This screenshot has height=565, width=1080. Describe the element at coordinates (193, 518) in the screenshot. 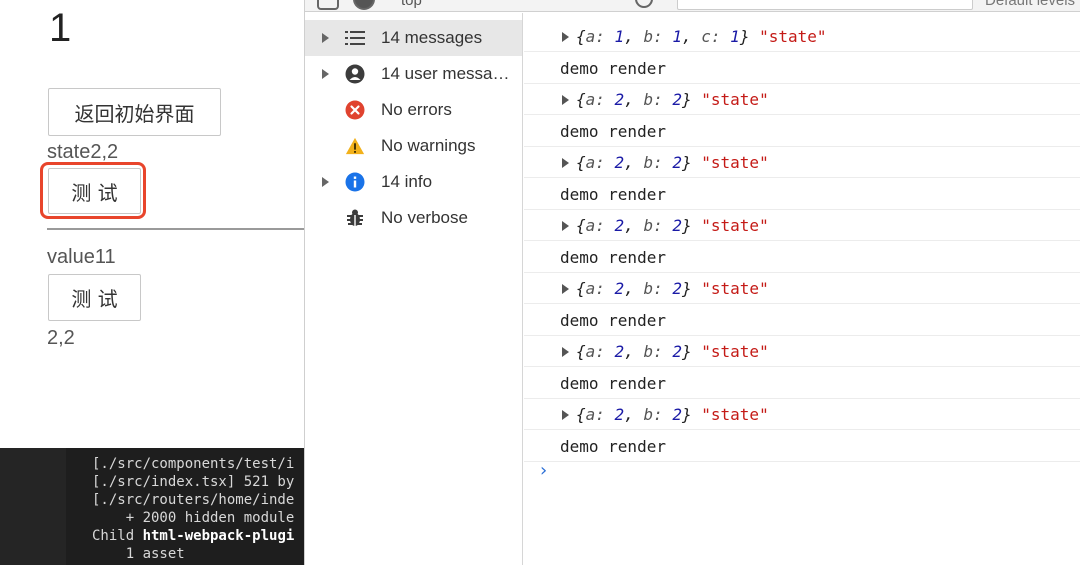

I see `terminal-line: + 2000 hidden module` at that location.